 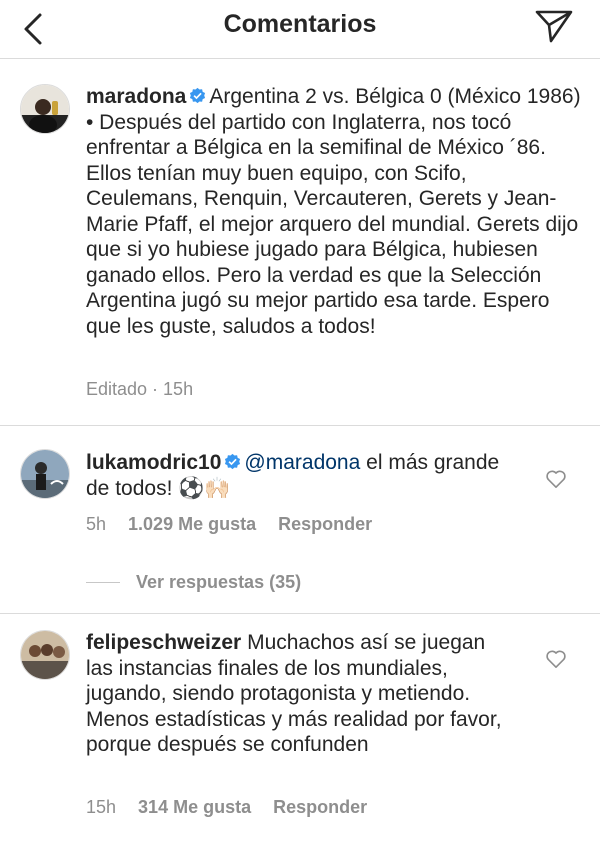 What do you see at coordinates (153, 462) in the screenshot?
I see `comment-username: lukamodric10` at bounding box center [153, 462].